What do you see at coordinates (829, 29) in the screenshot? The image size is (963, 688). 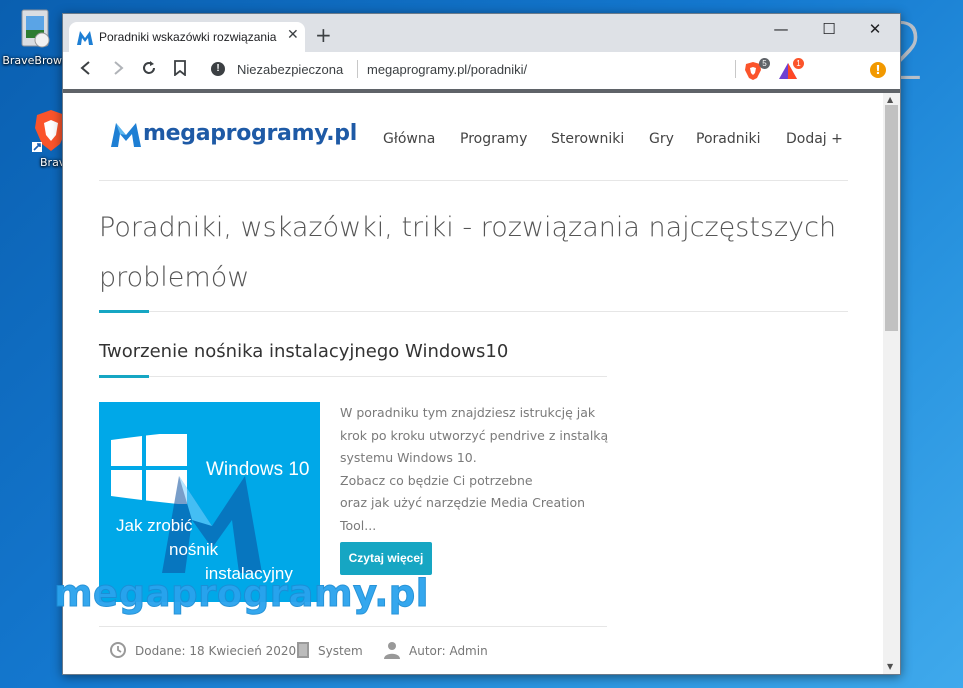 I see `maximize-button: ☐` at bounding box center [829, 29].